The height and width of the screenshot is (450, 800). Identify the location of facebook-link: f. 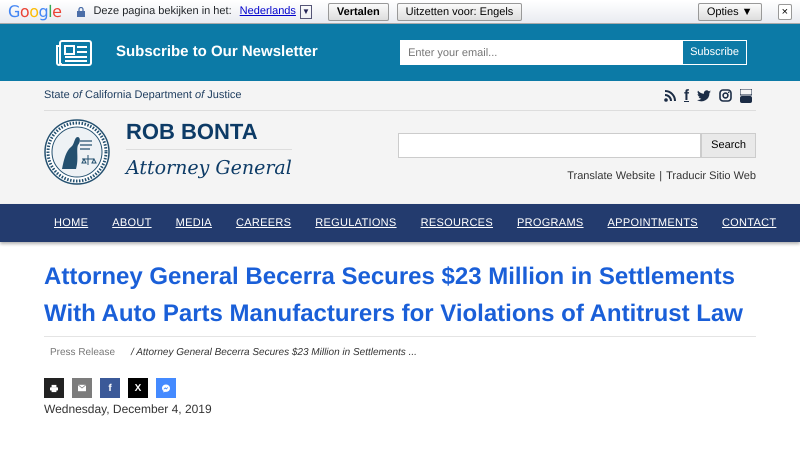
(686, 95).